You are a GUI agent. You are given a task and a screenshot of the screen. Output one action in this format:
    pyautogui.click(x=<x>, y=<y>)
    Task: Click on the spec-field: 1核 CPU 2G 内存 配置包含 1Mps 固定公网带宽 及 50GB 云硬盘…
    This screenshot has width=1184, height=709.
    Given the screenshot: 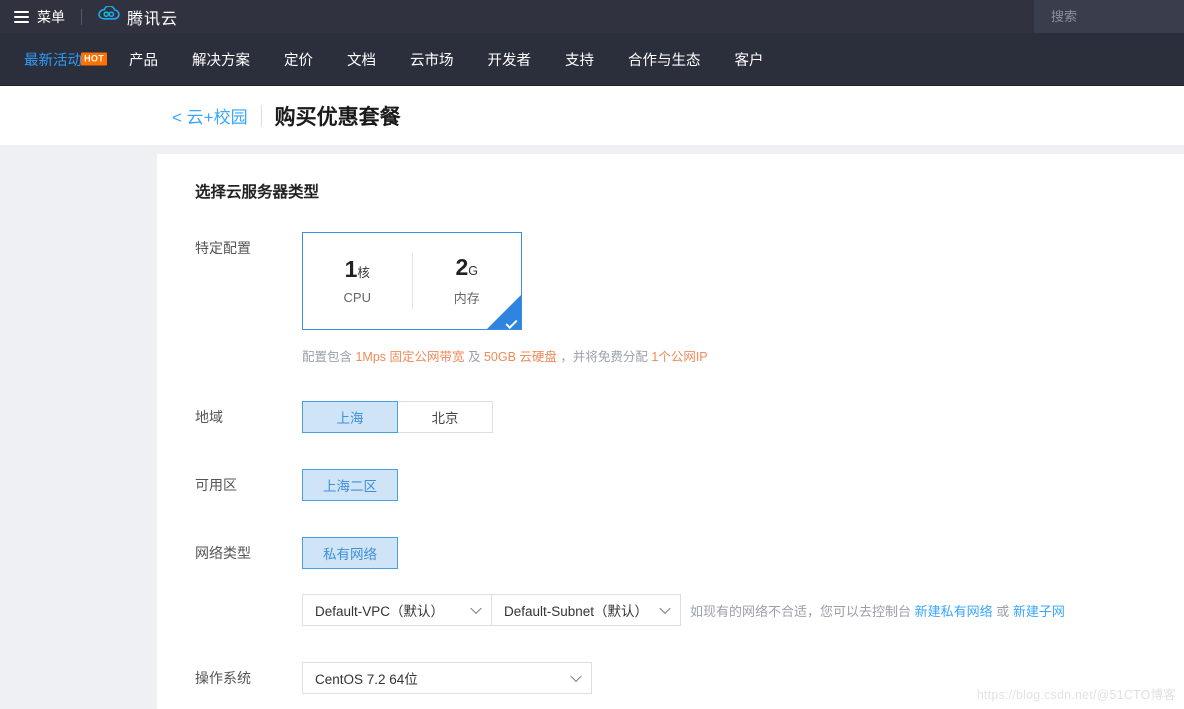 What is the action you would take?
    pyautogui.click(x=743, y=298)
    